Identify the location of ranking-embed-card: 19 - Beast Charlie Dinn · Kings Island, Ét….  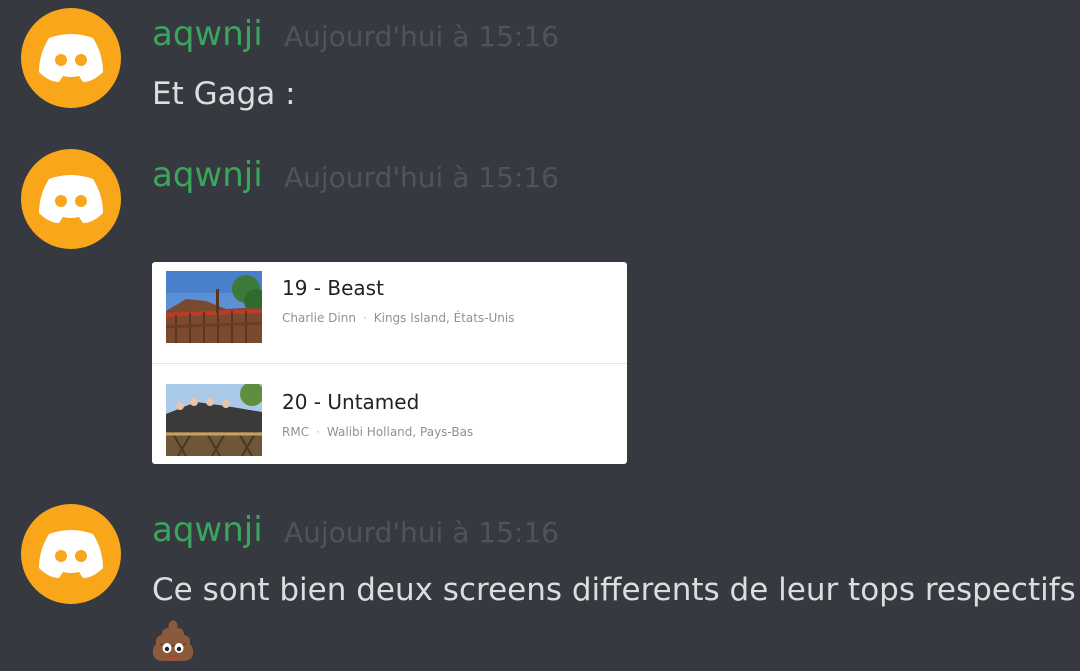
(389, 363).